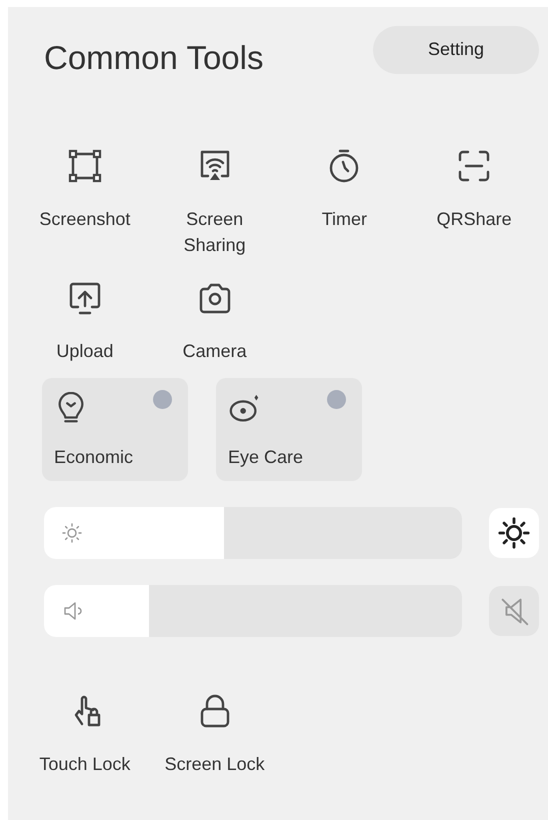 The height and width of the screenshot is (820, 548). Describe the element at coordinates (215, 735) in the screenshot. I see `tool-button: Screen Lock` at that location.